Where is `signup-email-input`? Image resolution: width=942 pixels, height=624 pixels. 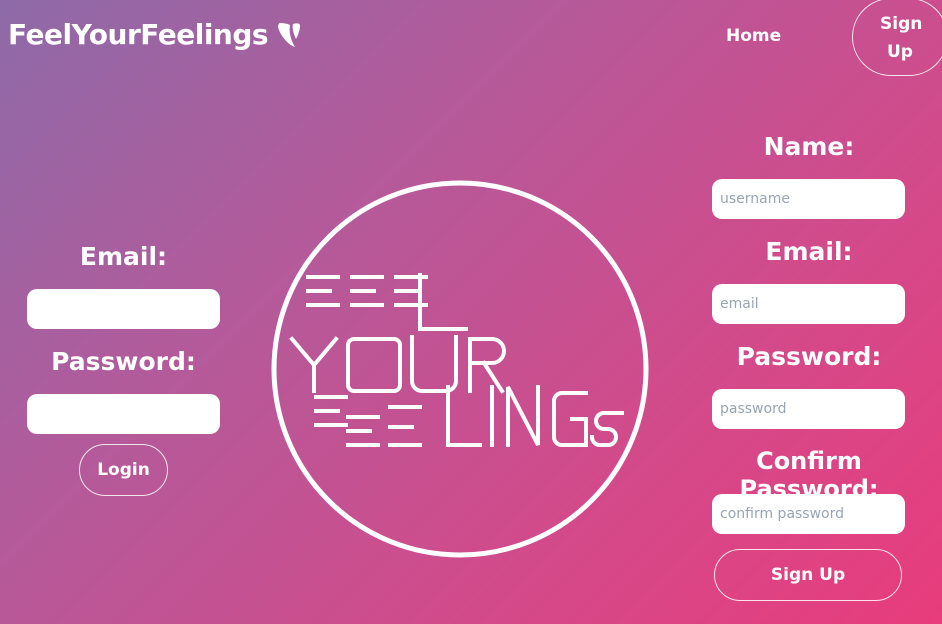 signup-email-input is located at coordinates (808, 304).